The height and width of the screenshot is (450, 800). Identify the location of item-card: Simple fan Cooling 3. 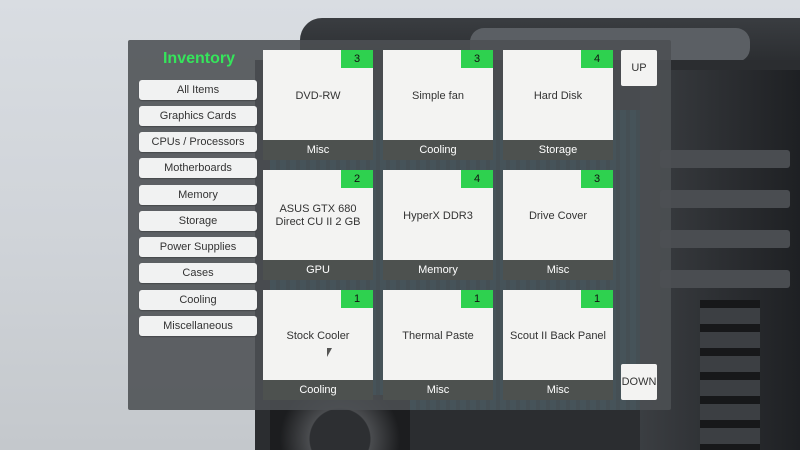
(438, 105).